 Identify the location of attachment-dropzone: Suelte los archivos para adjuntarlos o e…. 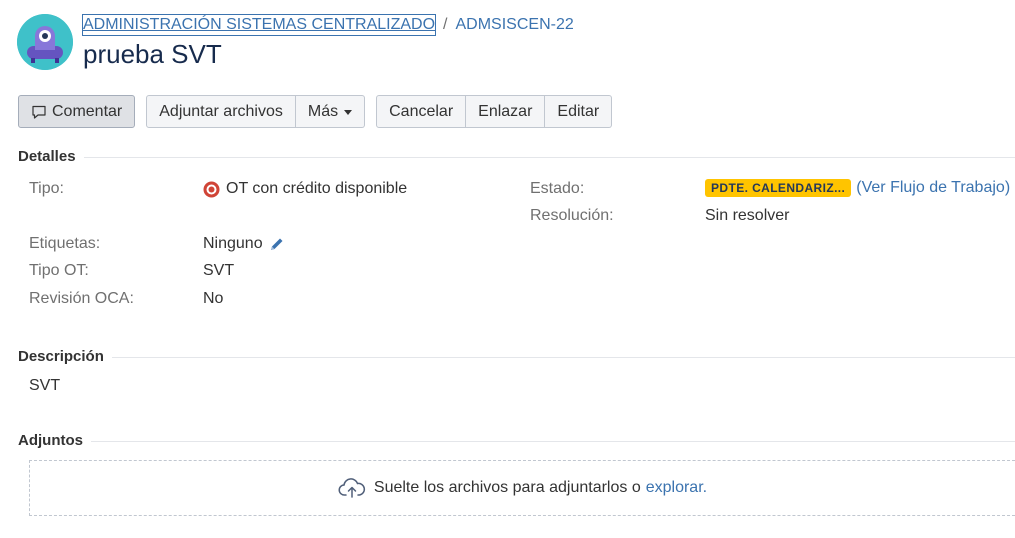
(522, 488).